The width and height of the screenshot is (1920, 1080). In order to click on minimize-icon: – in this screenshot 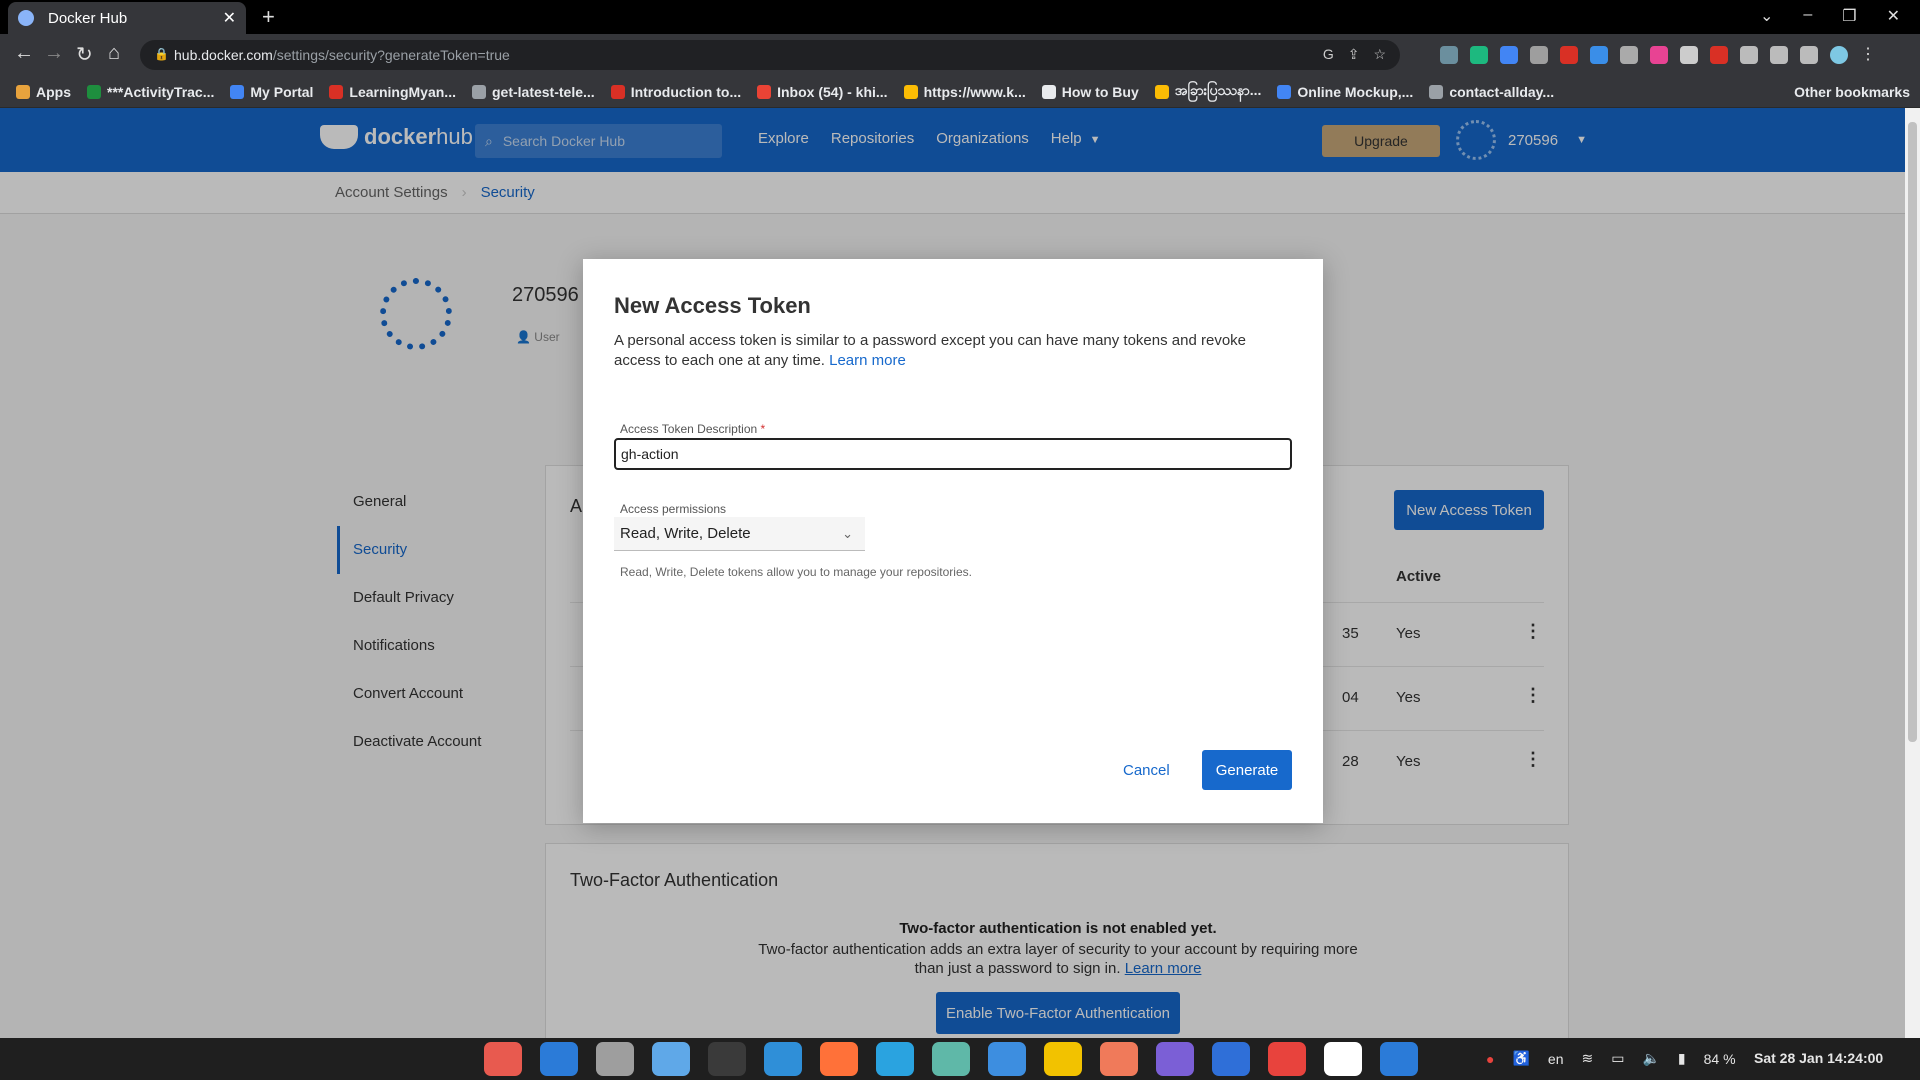, I will do `click(1807, 16)`.